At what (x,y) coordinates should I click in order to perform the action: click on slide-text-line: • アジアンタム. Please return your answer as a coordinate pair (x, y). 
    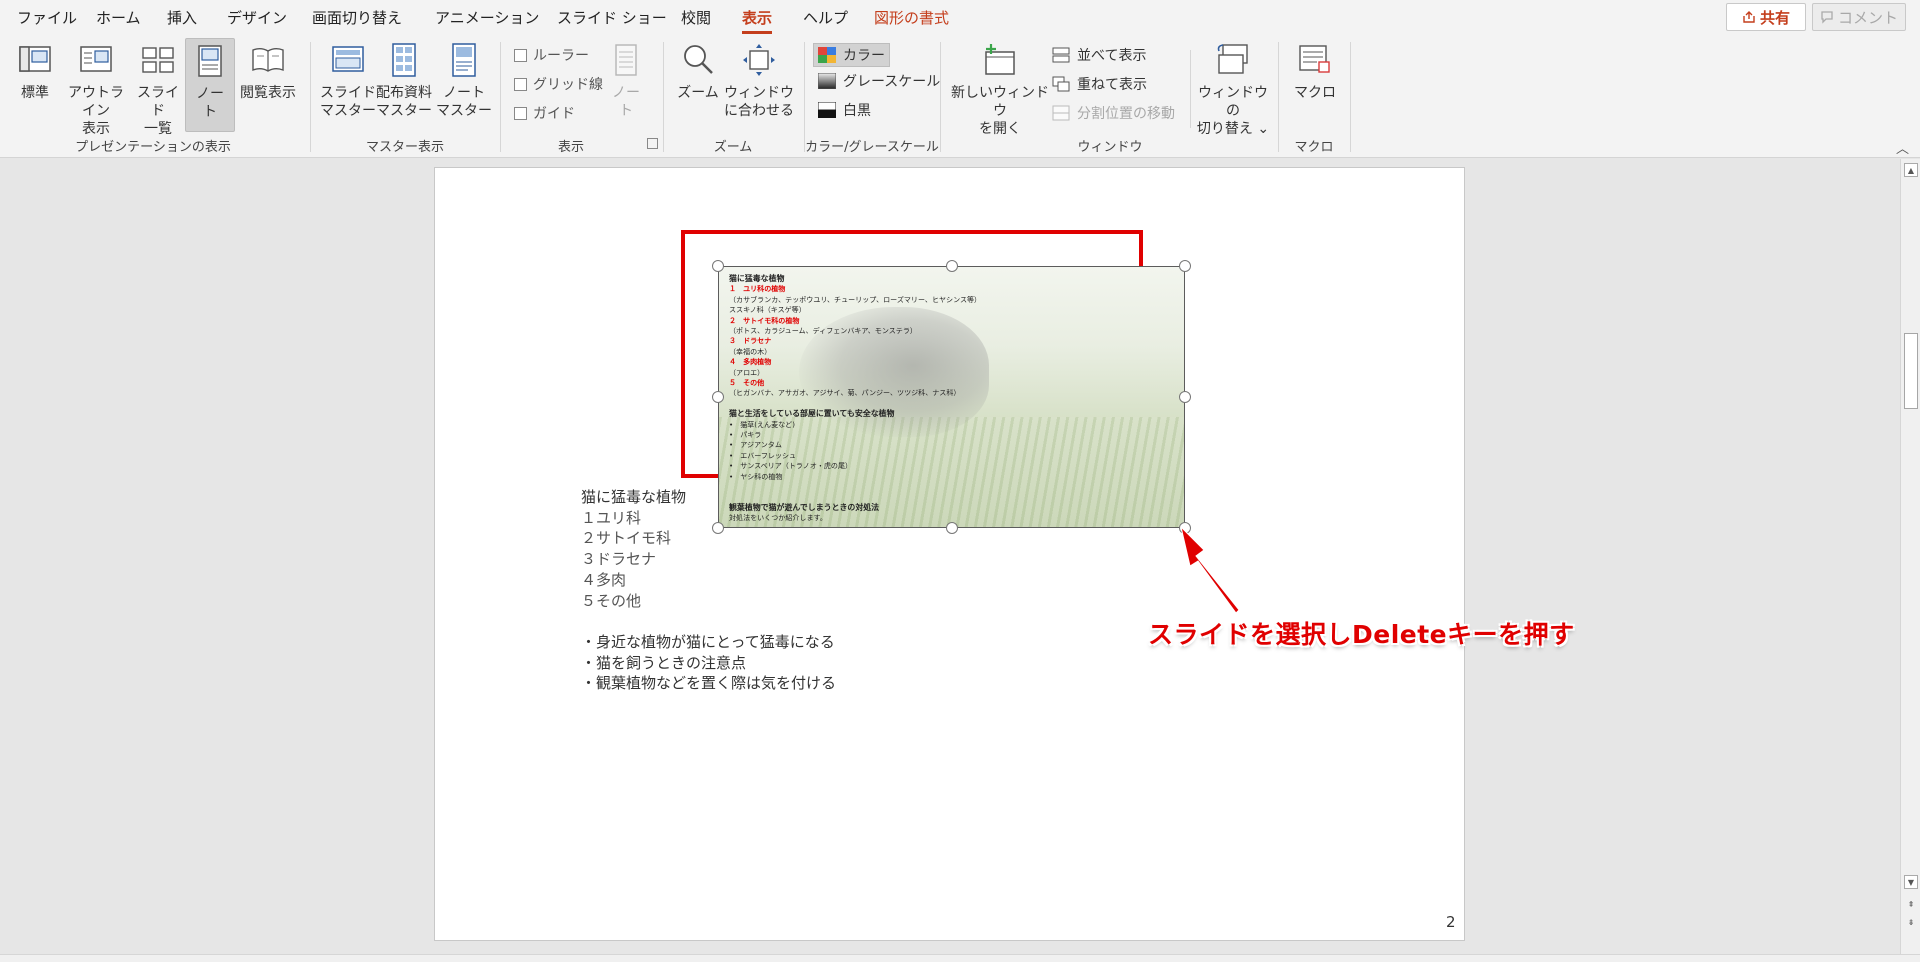
    Looking at the image, I should click on (755, 445).